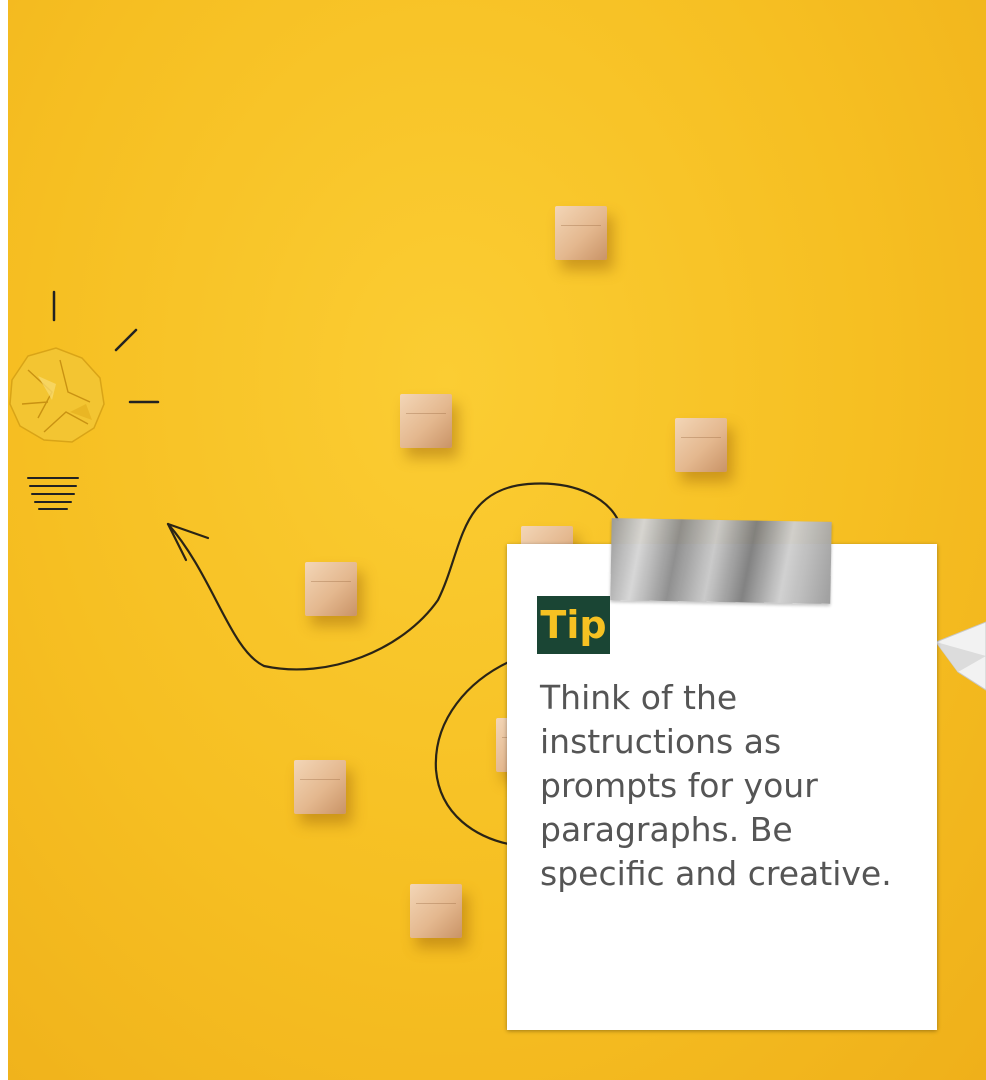 The width and height of the screenshot is (986, 1080). I want to click on tape-icon, so click(721, 561).